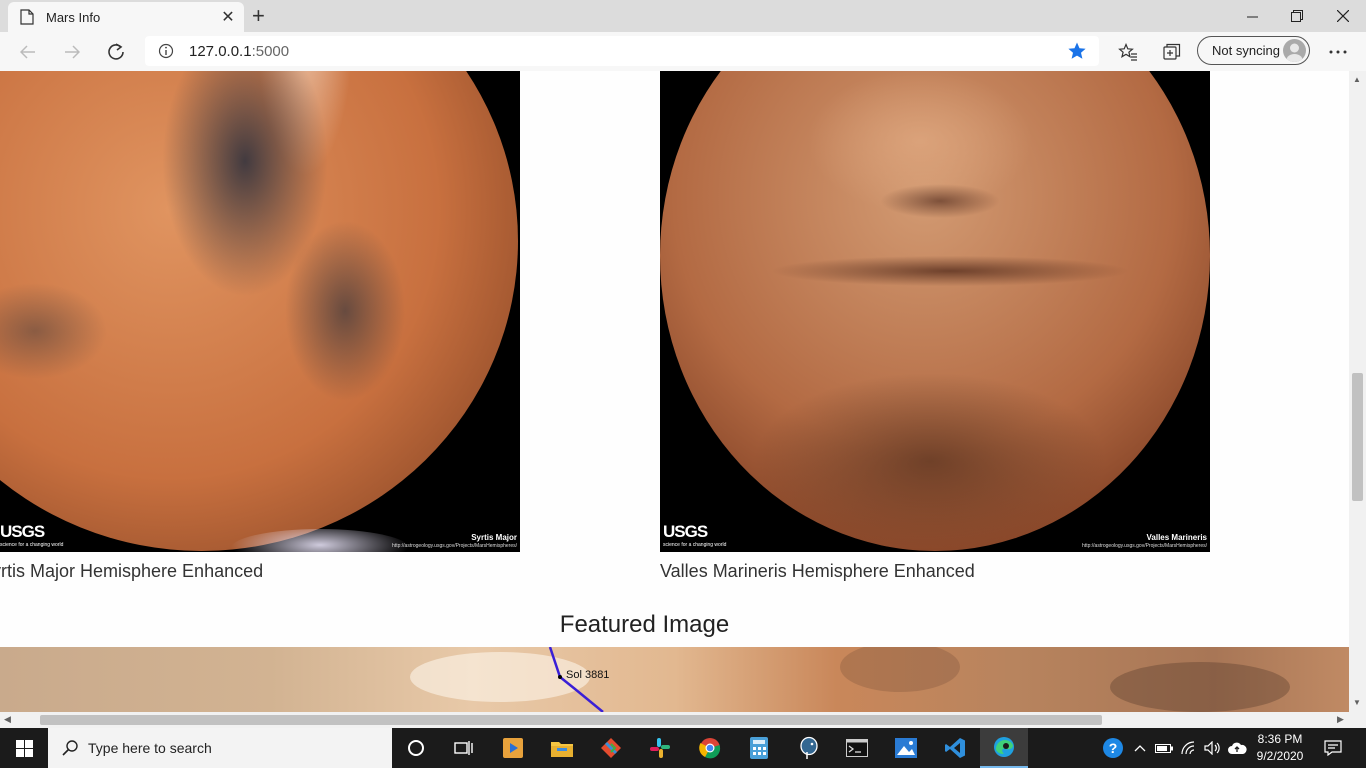  I want to click on show-hidden-icons-button, so click(1140, 748).